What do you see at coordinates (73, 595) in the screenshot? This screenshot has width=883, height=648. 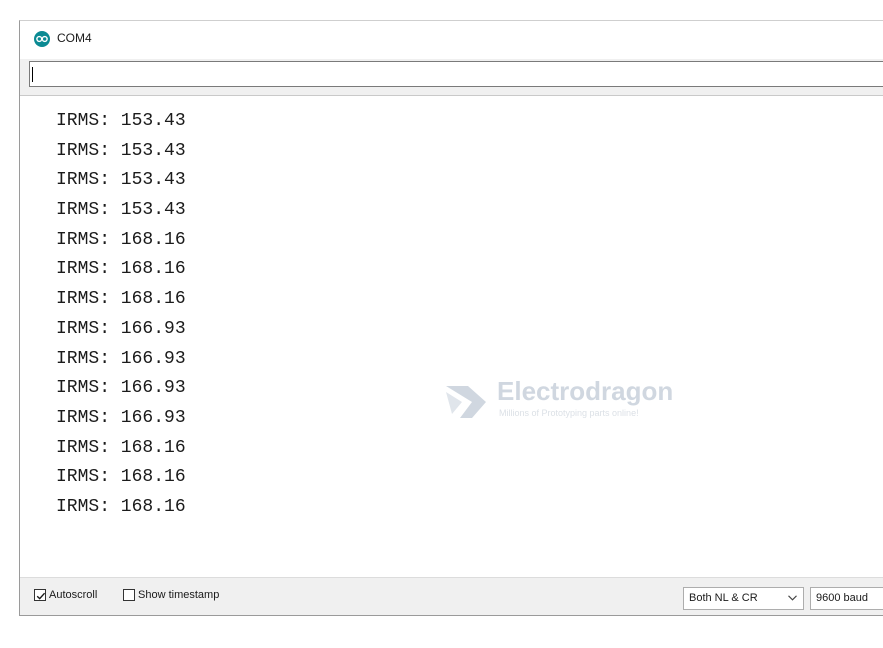 I see `autoscroll-label: Autoscroll` at bounding box center [73, 595].